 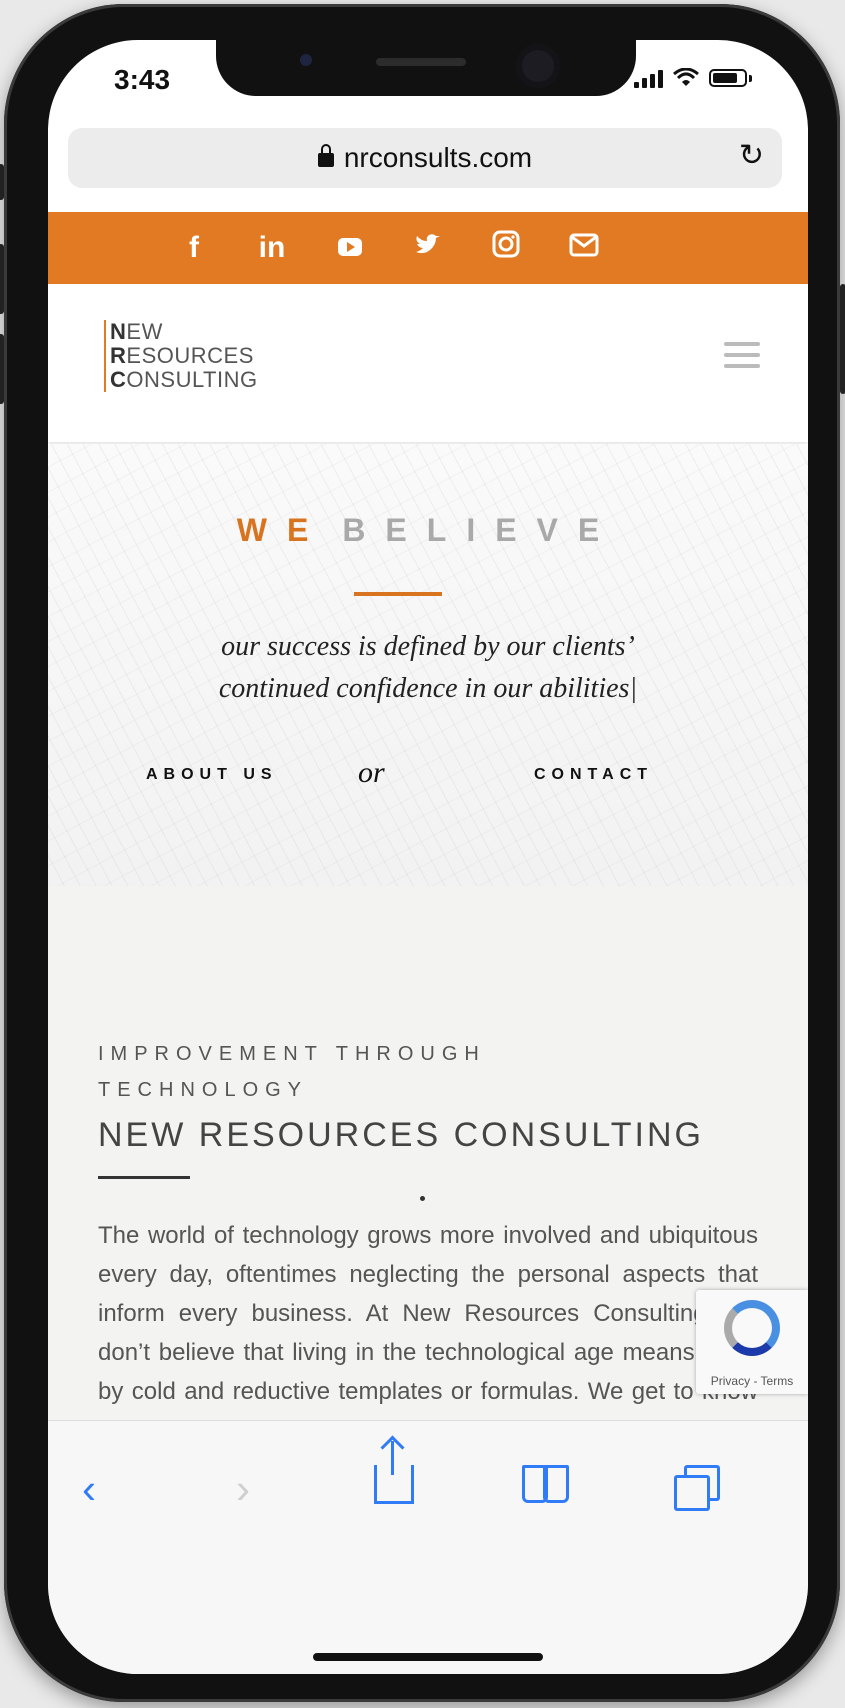 What do you see at coordinates (144, 1177) in the screenshot?
I see `section-divider` at bounding box center [144, 1177].